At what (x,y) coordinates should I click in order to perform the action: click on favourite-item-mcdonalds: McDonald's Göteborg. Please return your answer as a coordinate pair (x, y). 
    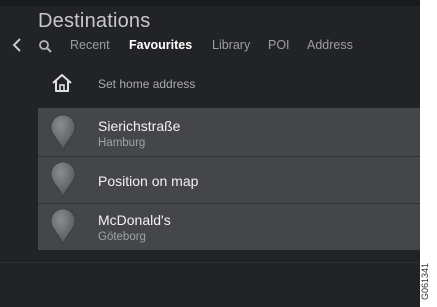
    Looking at the image, I should click on (229, 226).